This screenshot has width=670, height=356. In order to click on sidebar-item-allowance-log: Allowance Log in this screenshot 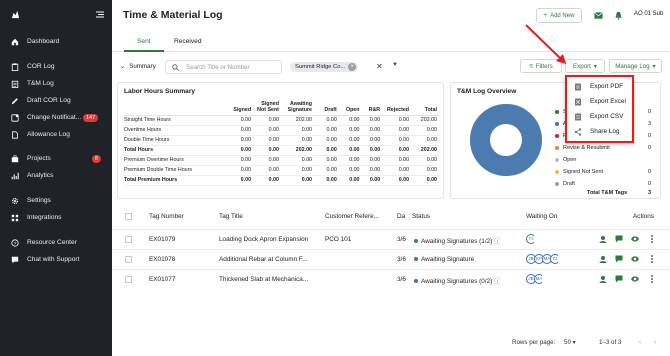, I will do `click(56, 135)`.